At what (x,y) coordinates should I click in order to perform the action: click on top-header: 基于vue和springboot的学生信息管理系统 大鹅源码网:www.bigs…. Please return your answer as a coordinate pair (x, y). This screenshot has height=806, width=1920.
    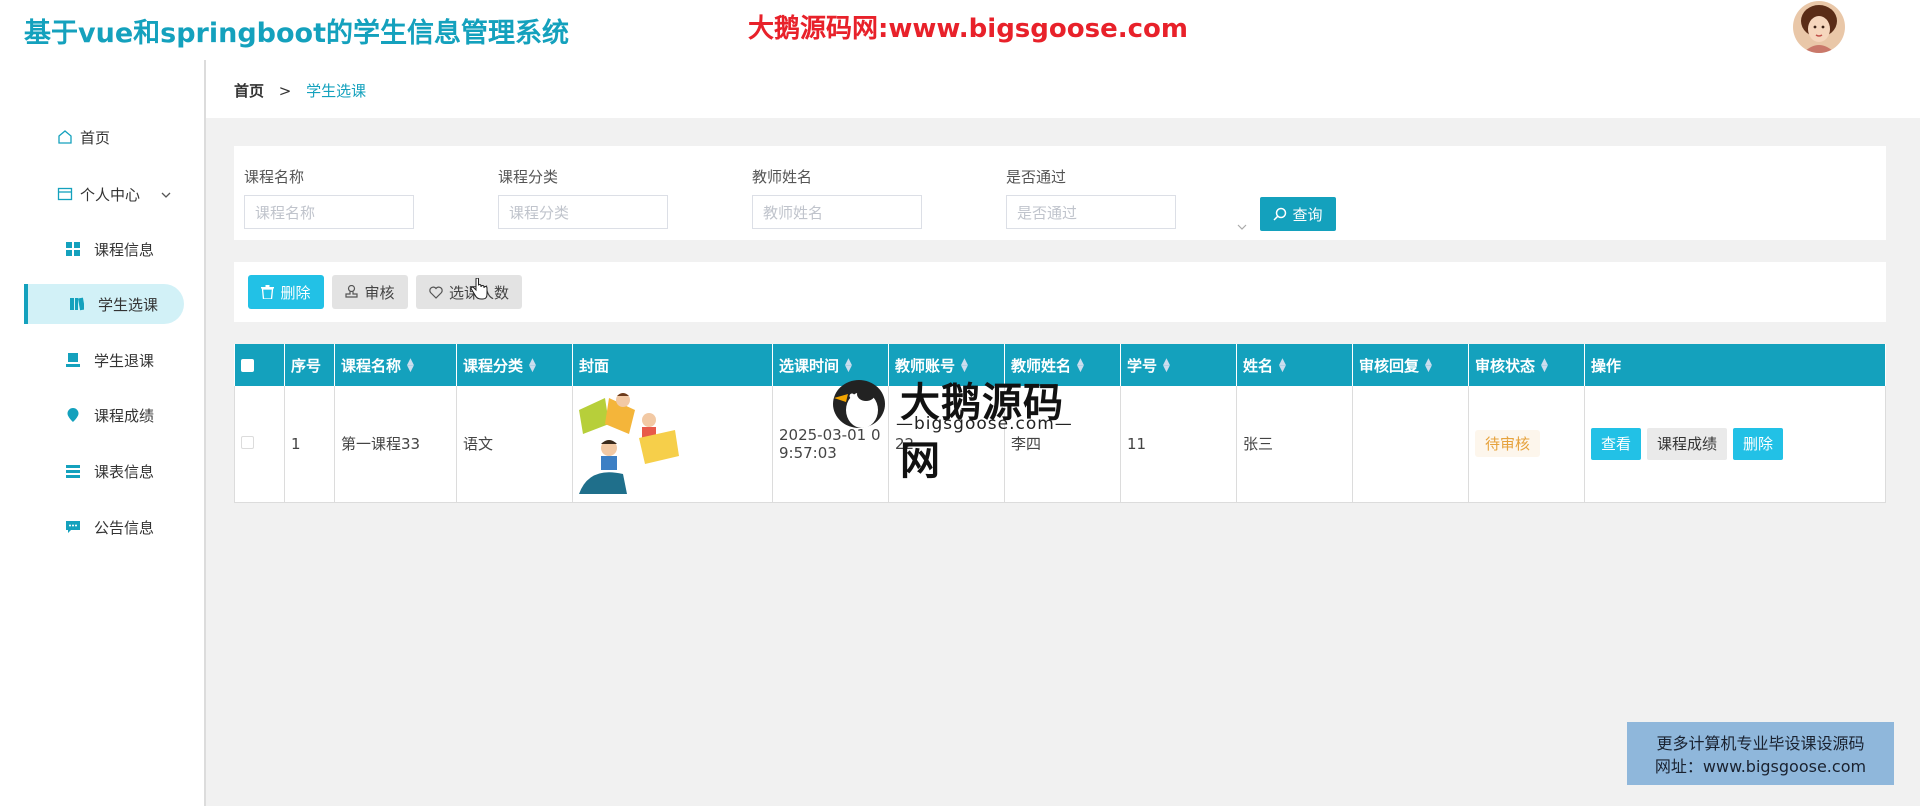
    Looking at the image, I should click on (960, 30).